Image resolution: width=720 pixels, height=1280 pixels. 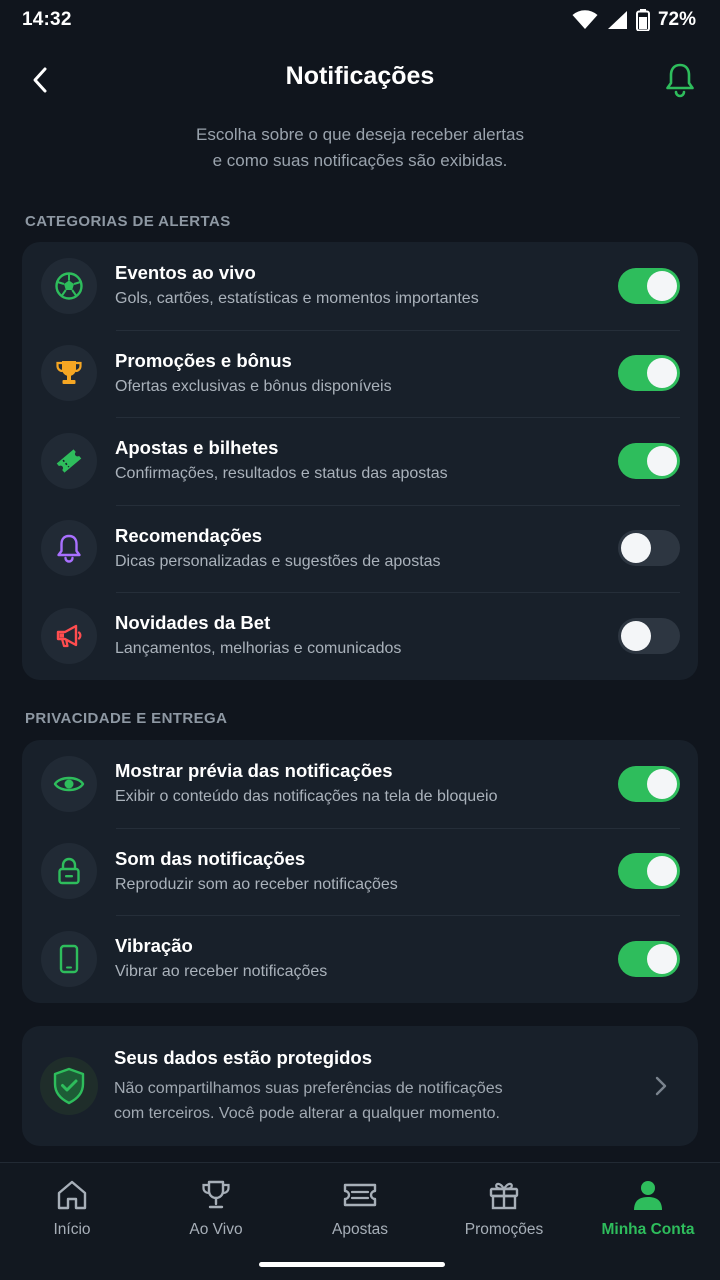 What do you see at coordinates (504, 1196) in the screenshot?
I see `gift-icon` at bounding box center [504, 1196].